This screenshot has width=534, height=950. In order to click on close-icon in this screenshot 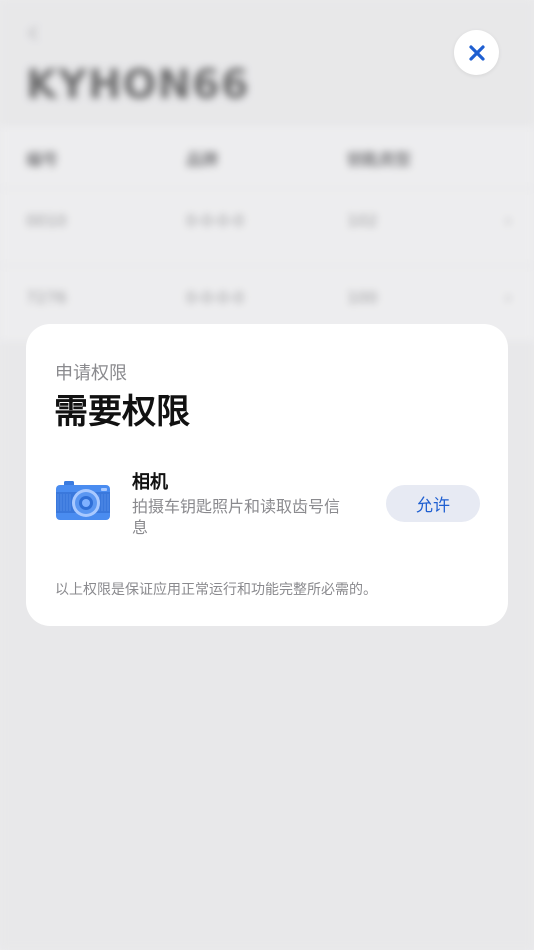, I will do `click(476, 52)`.